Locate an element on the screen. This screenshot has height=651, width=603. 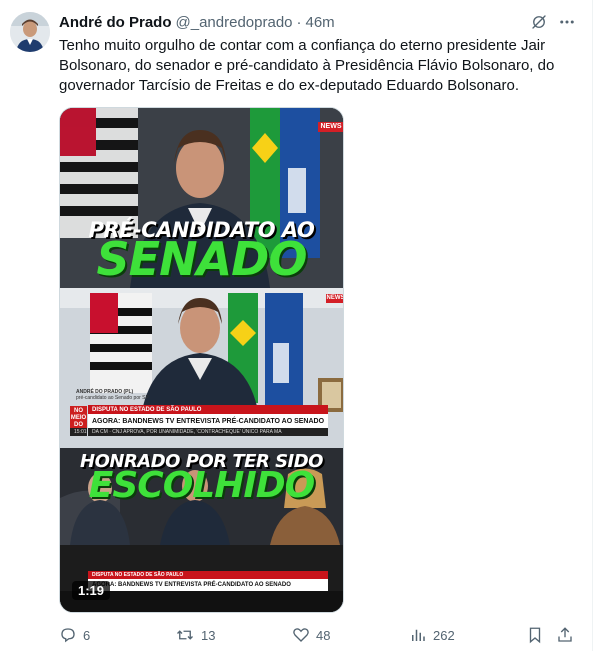
ticker-topic: DISPUTA NO ESTADO DE SÃO PAULO is located at coordinates (208, 409).